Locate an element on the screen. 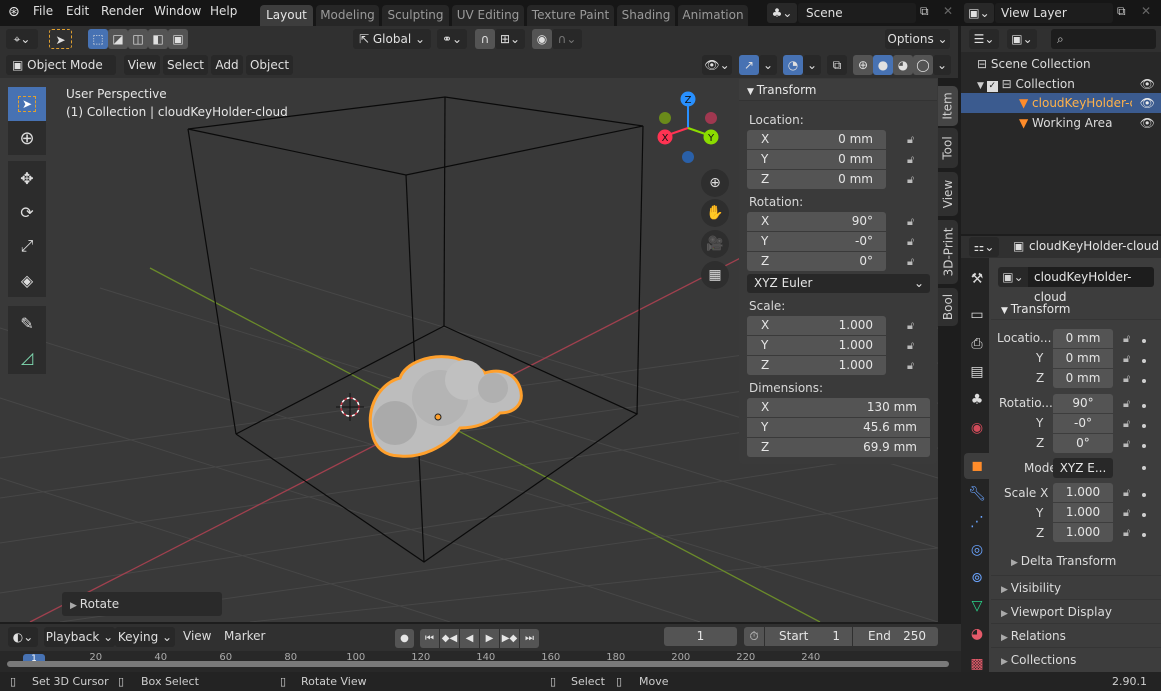  prop-scale-x: 1.000 is located at coordinates (1083, 492).